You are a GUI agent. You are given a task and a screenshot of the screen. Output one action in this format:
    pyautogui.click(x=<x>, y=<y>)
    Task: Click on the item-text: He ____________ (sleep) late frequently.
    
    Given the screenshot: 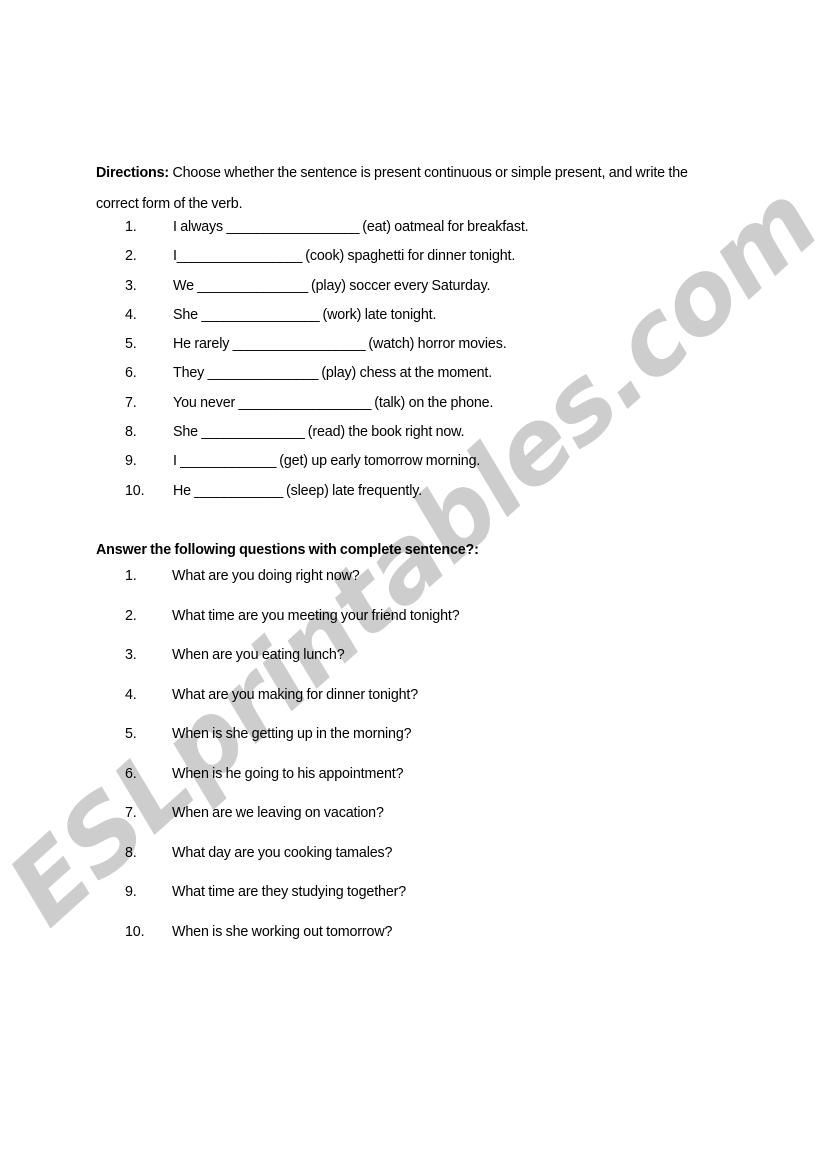 What is the action you would take?
    pyautogui.click(x=297, y=491)
    